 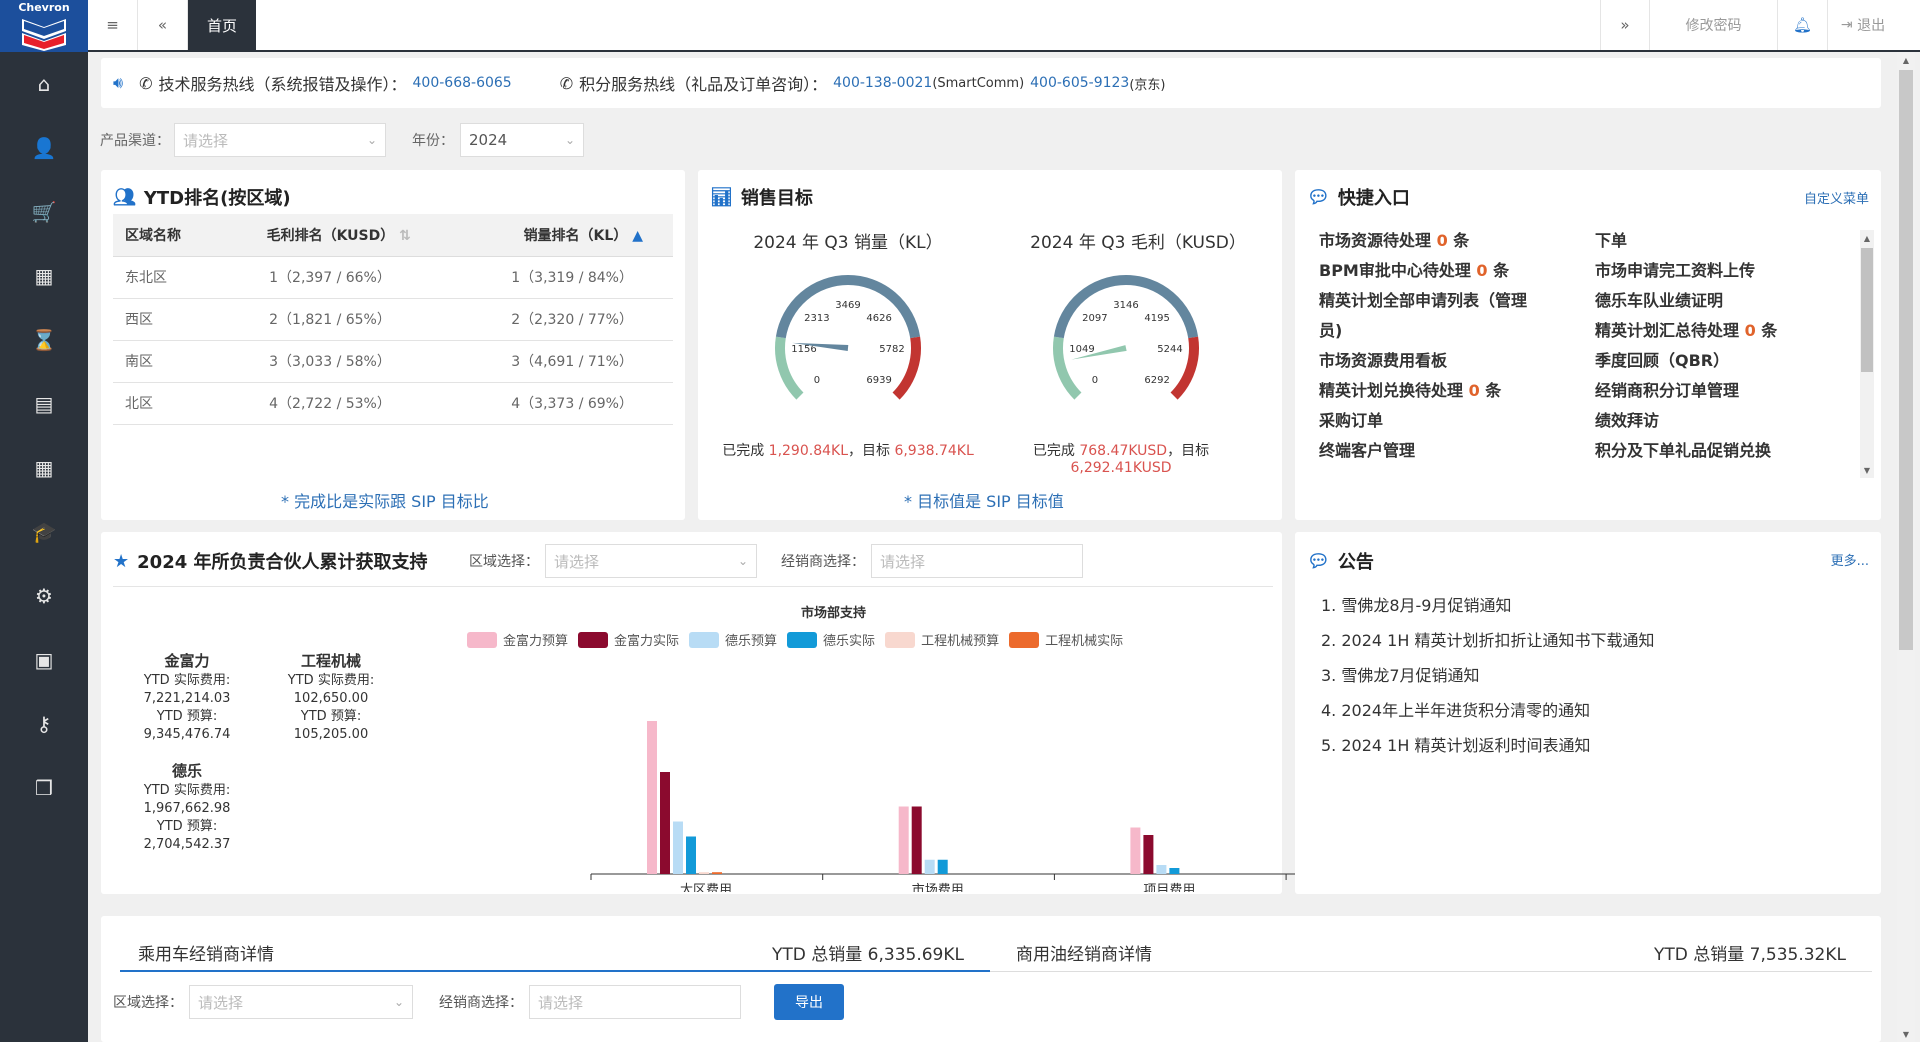 I want to click on cubes-icon: ❒, so click(x=44, y=788).